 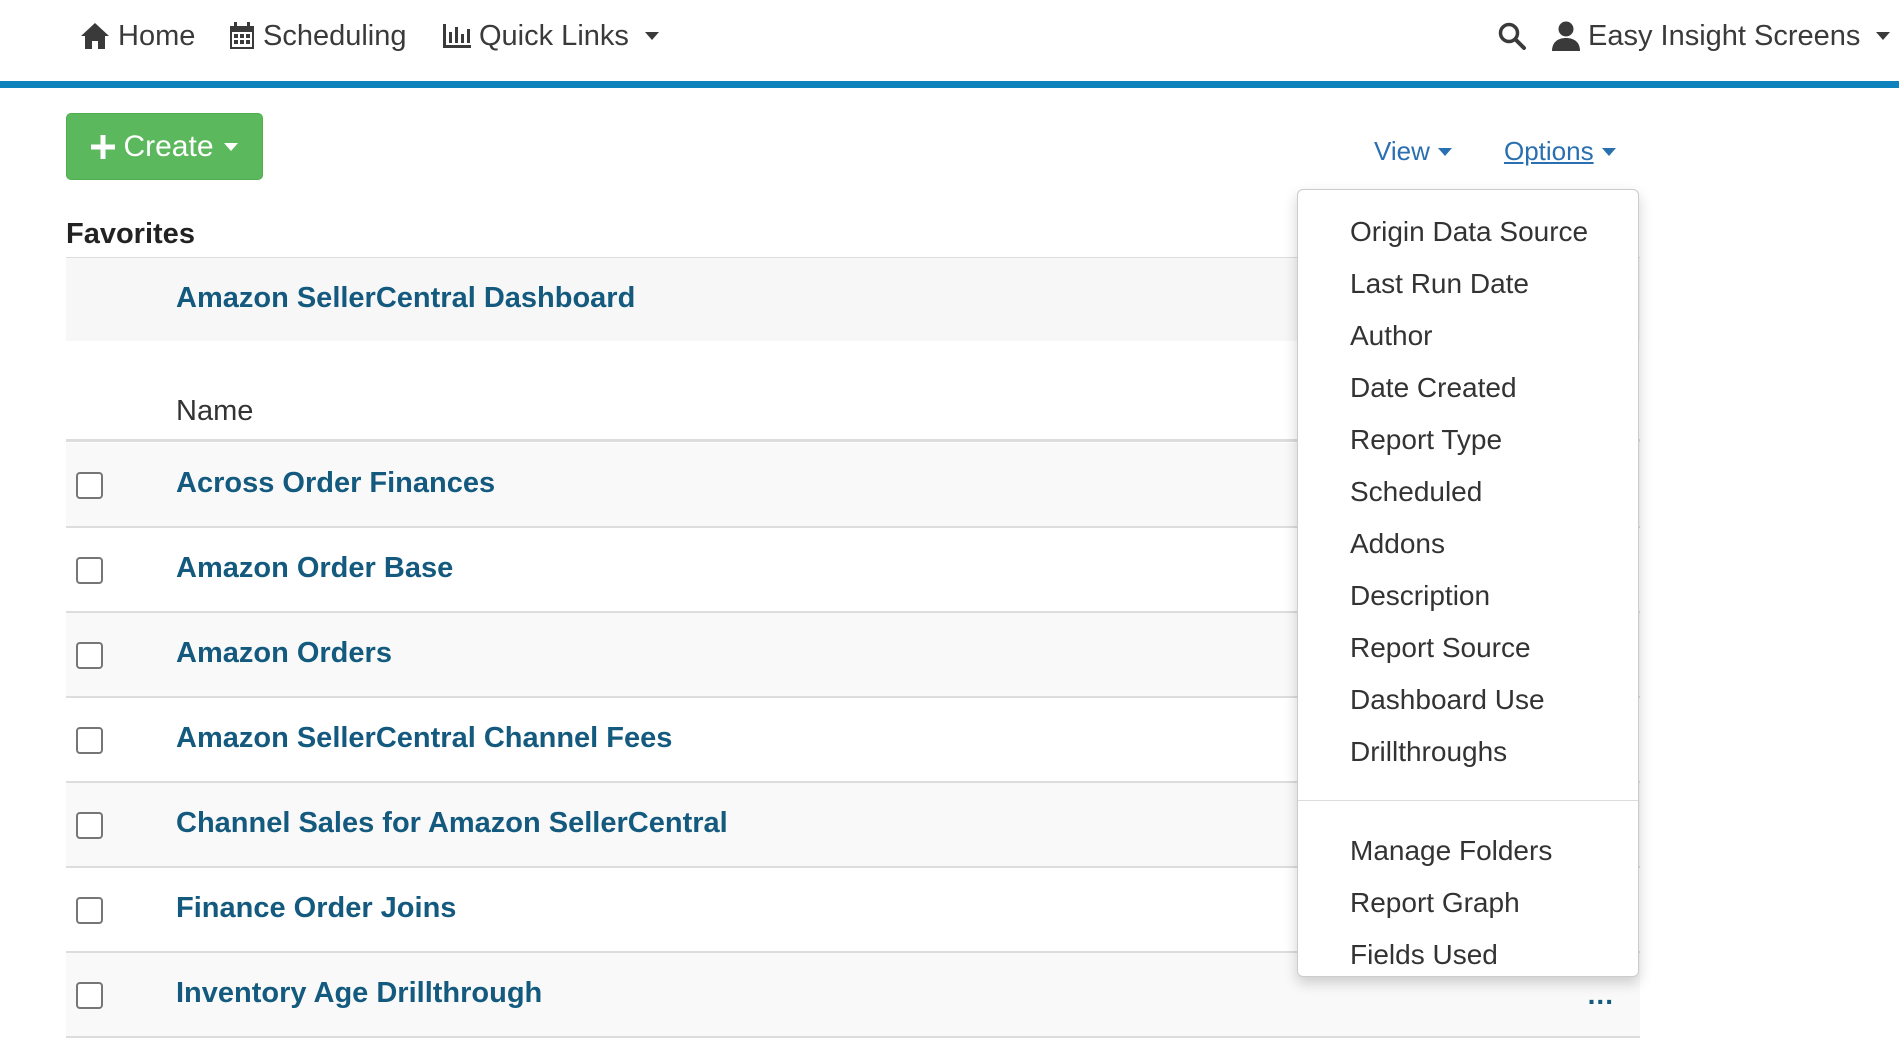 I want to click on create-button: Create, so click(x=164, y=146).